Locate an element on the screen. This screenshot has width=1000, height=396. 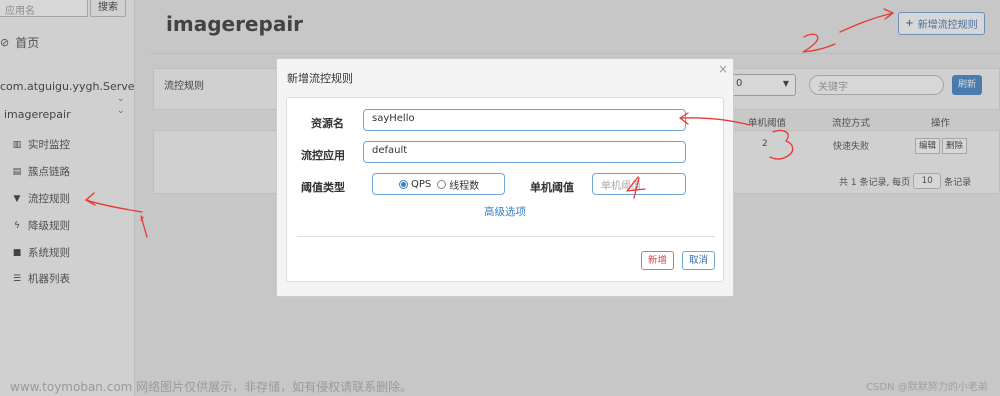
radio-checked-icon is located at coordinates (403, 184).